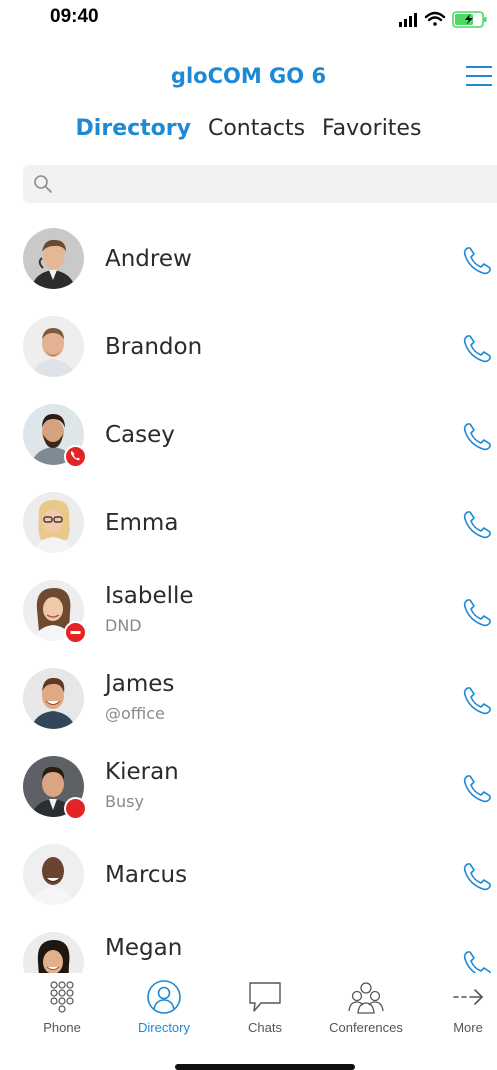 Image resolution: width=497 pixels, height=1070 pixels. What do you see at coordinates (248, 20) in the screenshot?
I see `status-bar: 09:40` at bounding box center [248, 20].